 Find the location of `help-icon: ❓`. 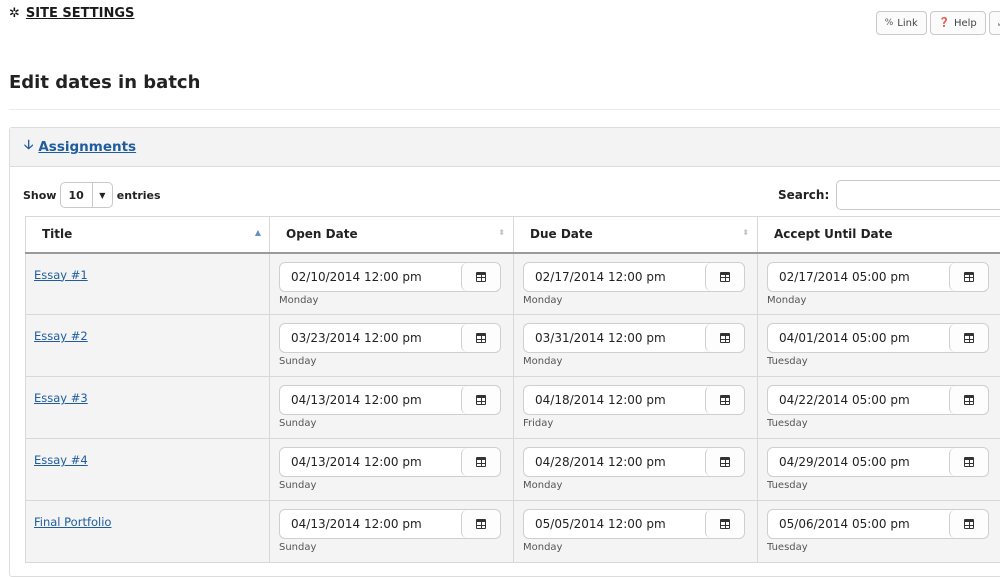

help-icon: ❓ is located at coordinates (944, 23).